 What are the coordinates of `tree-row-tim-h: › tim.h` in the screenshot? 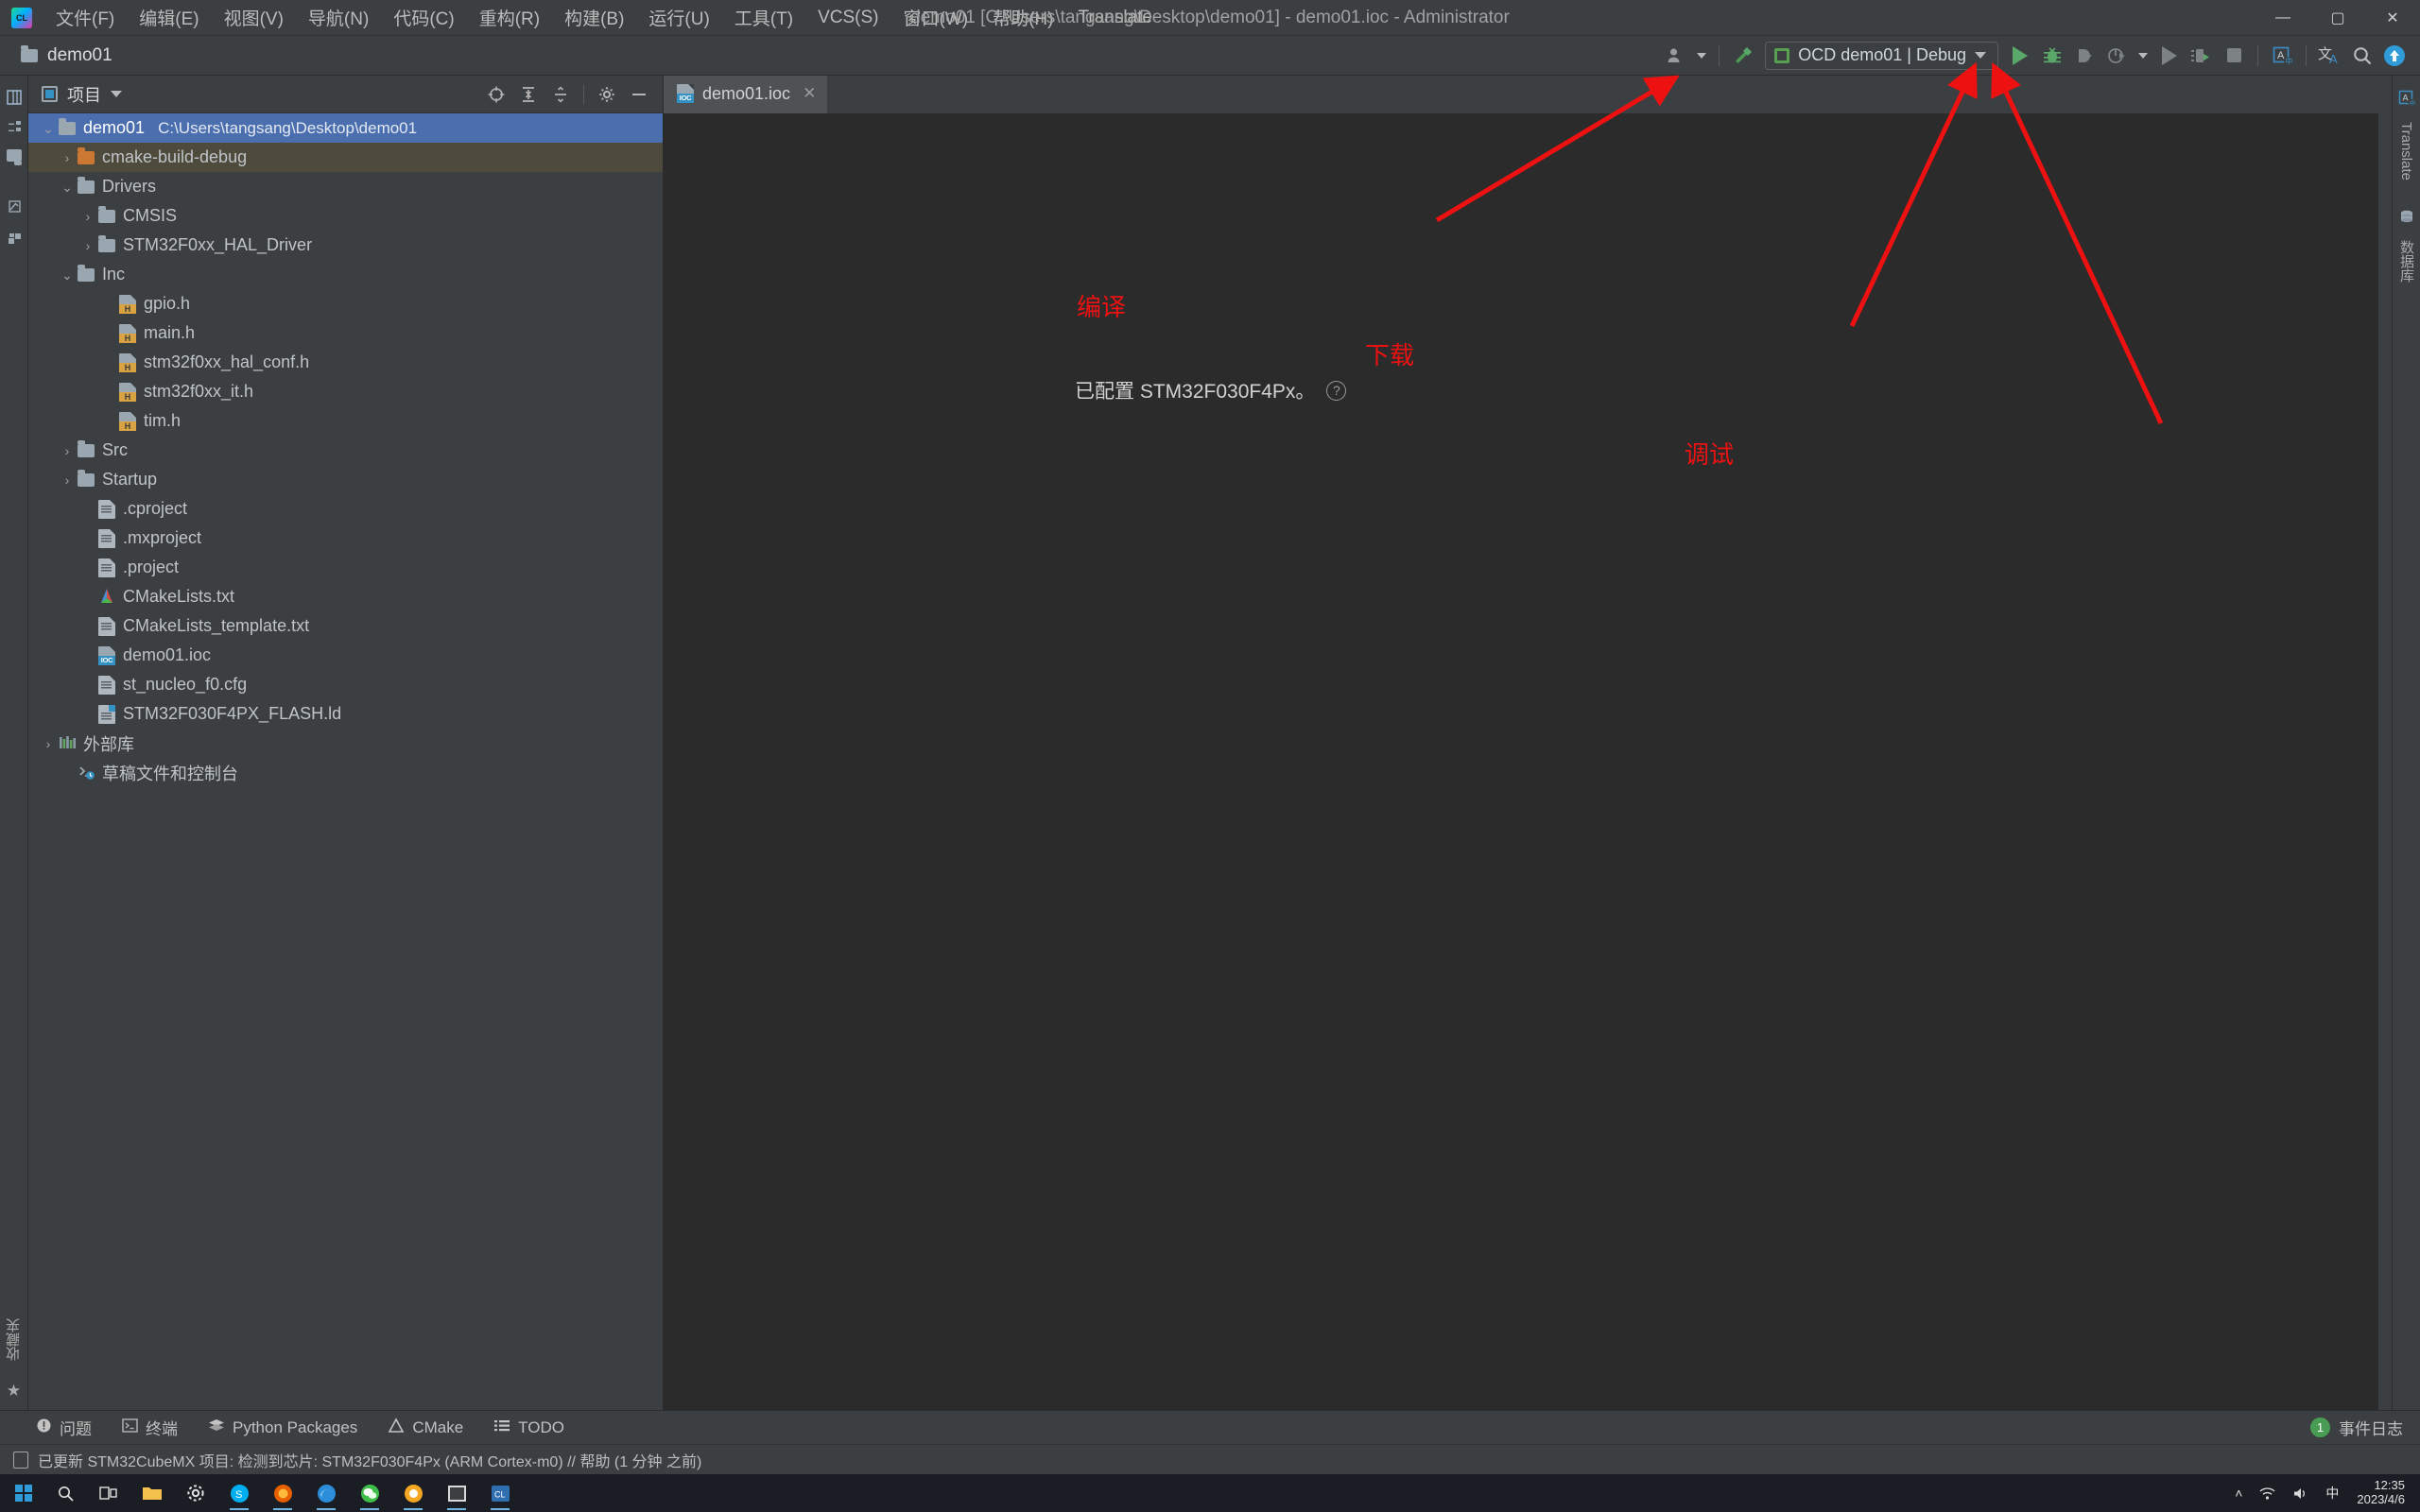 It's located at (345, 421).